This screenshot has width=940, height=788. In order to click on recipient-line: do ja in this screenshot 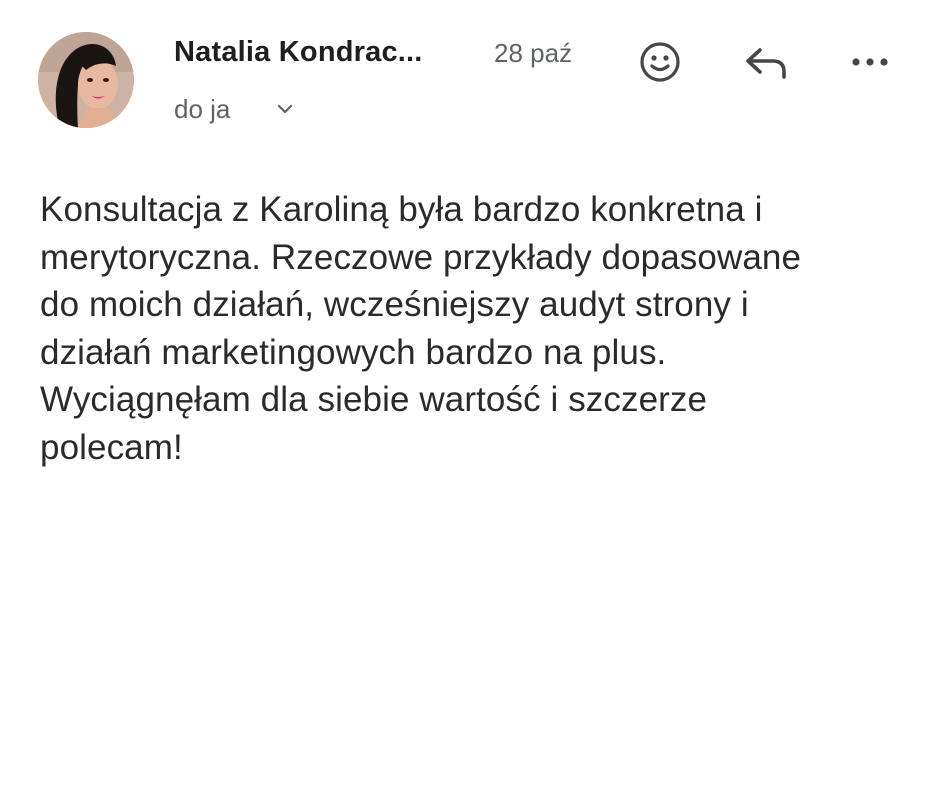, I will do `click(202, 109)`.